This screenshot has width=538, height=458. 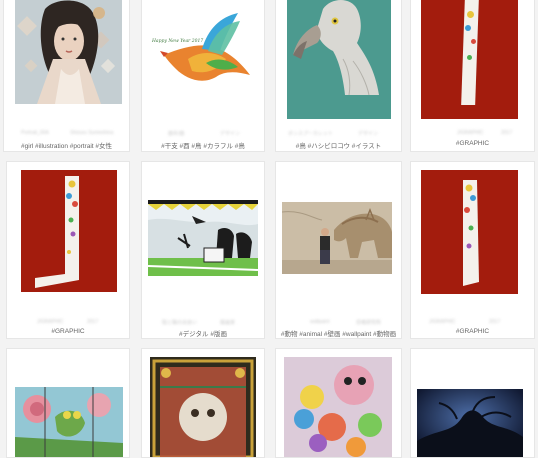 What do you see at coordinates (176, 134) in the screenshot?
I see `meta-left: 酉年/酉` at bounding box center [176, 134].